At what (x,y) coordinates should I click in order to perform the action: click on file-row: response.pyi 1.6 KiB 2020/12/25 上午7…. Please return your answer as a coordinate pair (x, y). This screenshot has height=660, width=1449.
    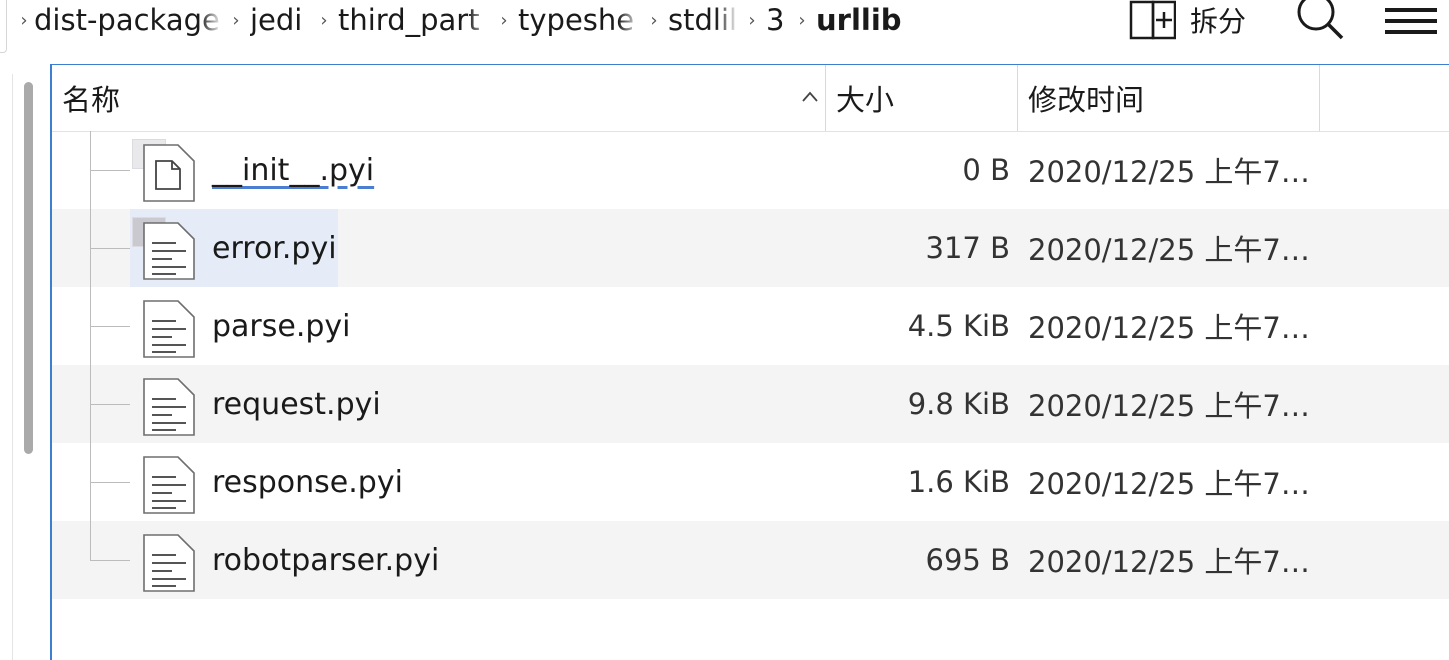
    Looking at the image, I should click on (750, 482).